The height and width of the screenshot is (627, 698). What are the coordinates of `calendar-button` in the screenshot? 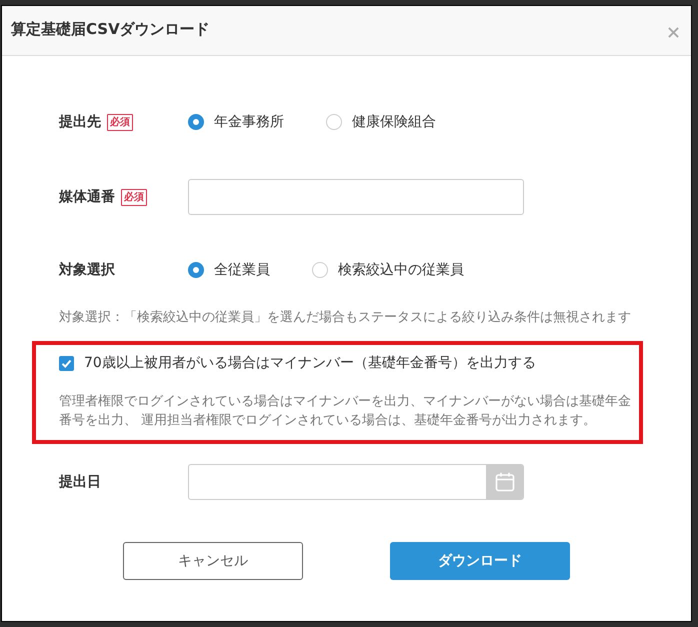 It's located at (504, 482).